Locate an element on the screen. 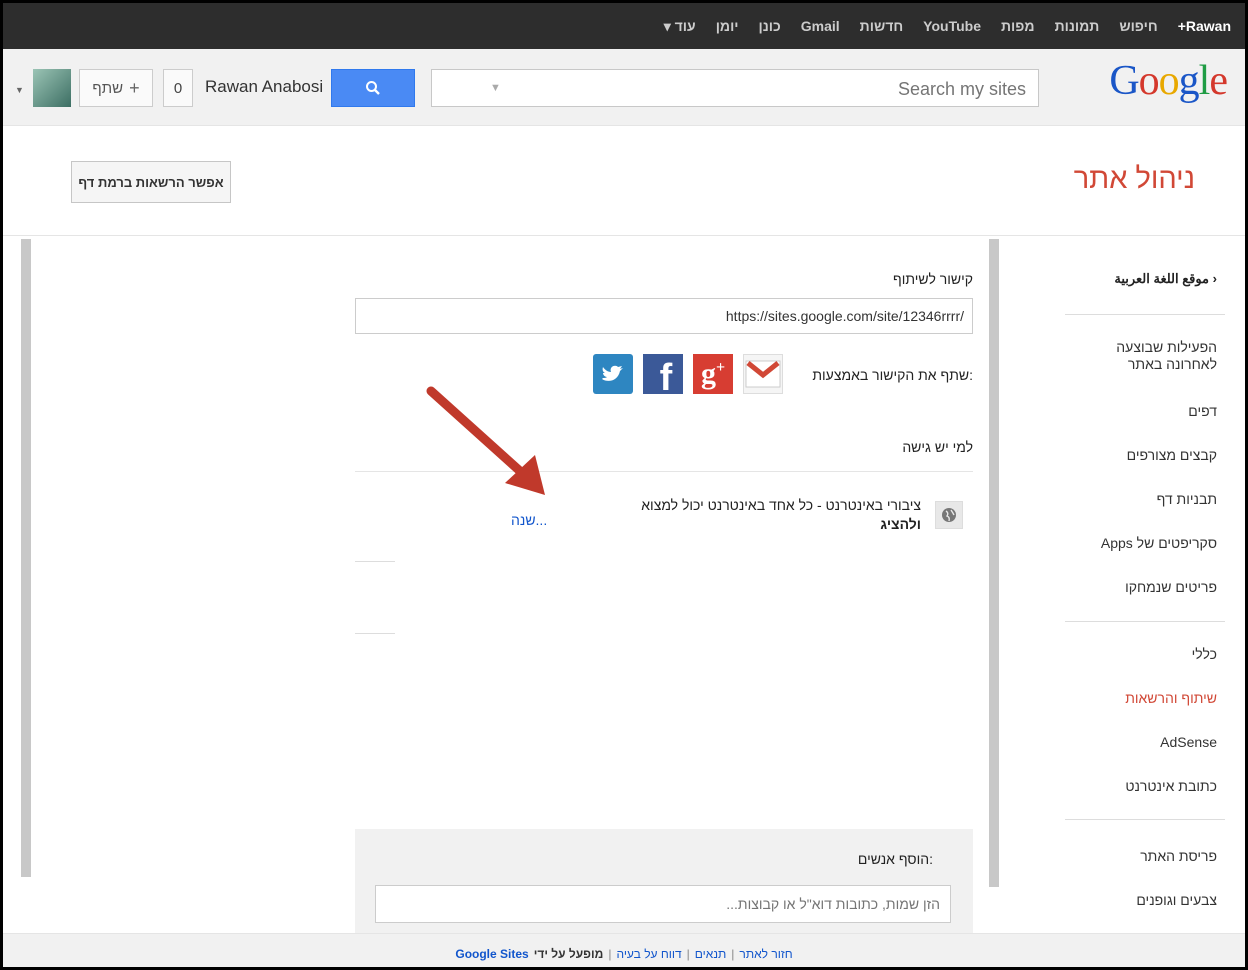 The image size is (1248, 970). sidebar-site-name: ‹ موقع اللغة العربية is located at coordinates (1165, 279).